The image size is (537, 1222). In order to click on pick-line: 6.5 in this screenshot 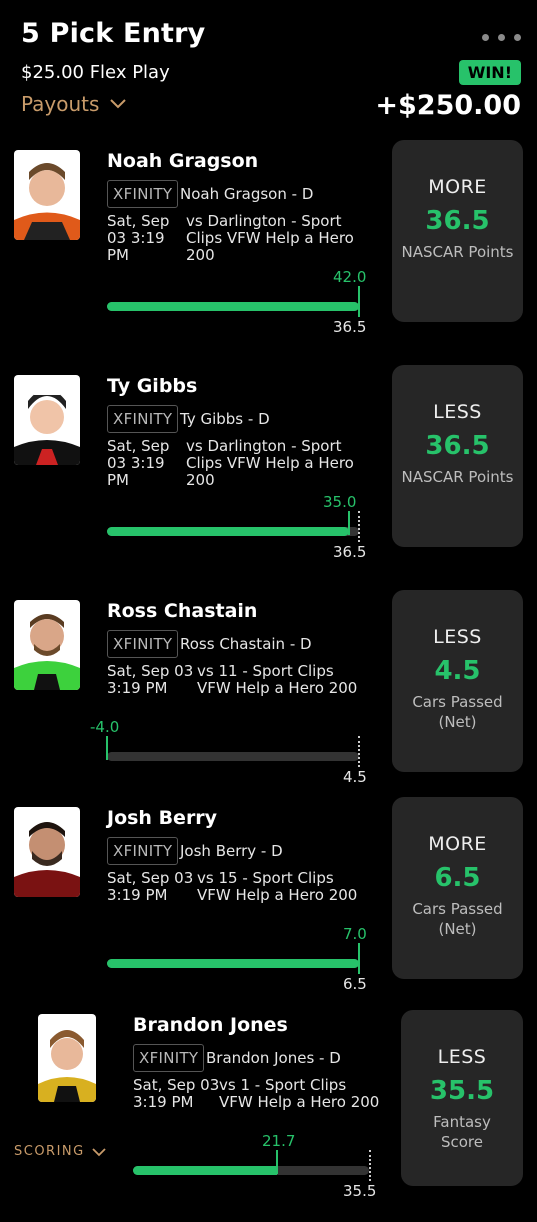, I will do `click(457, 878)`.